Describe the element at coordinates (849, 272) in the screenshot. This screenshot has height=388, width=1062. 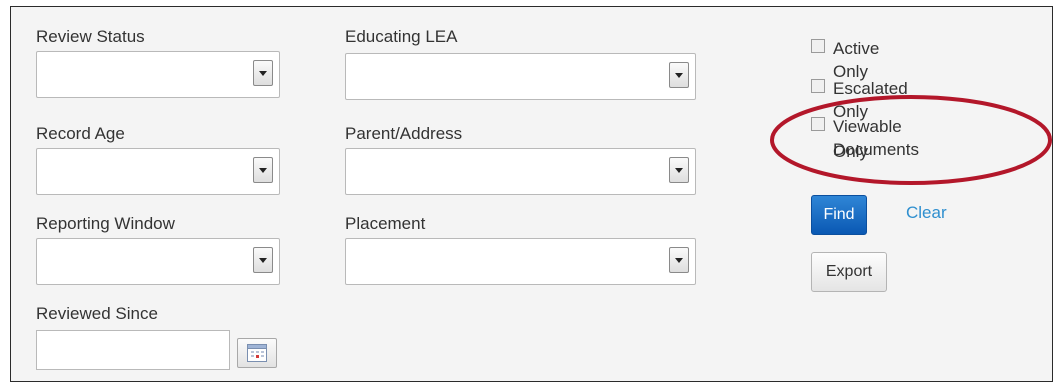
I see `export-button: Export` at that location.